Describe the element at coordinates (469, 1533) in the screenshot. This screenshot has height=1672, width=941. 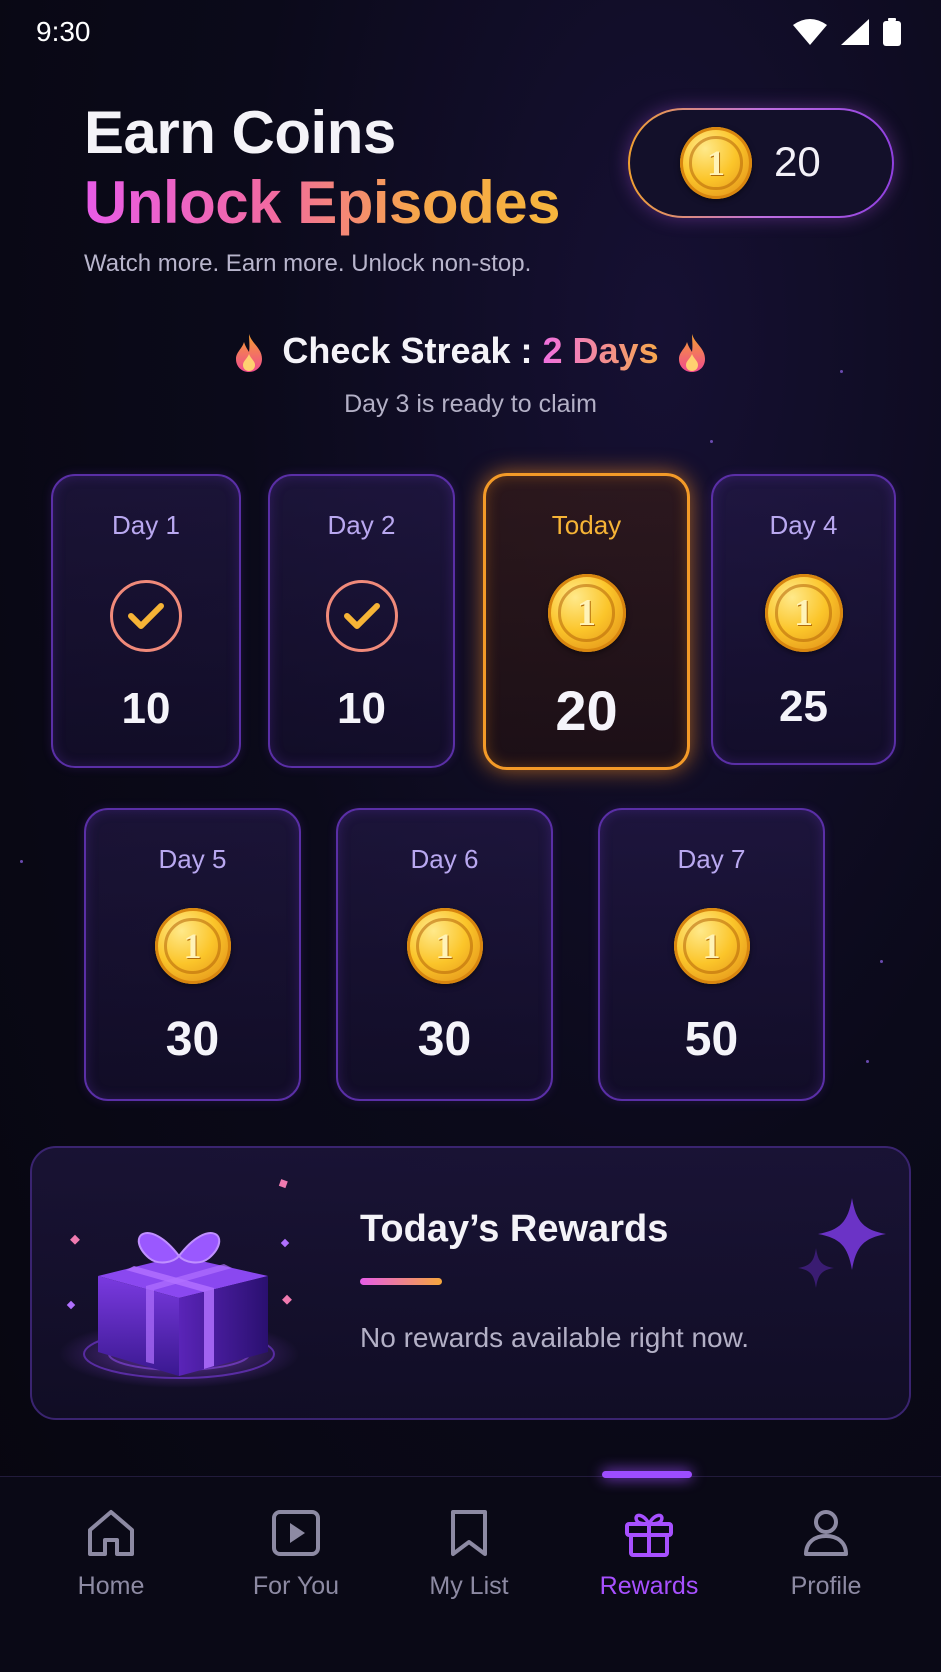
I see `bookmark-icon` at that location.